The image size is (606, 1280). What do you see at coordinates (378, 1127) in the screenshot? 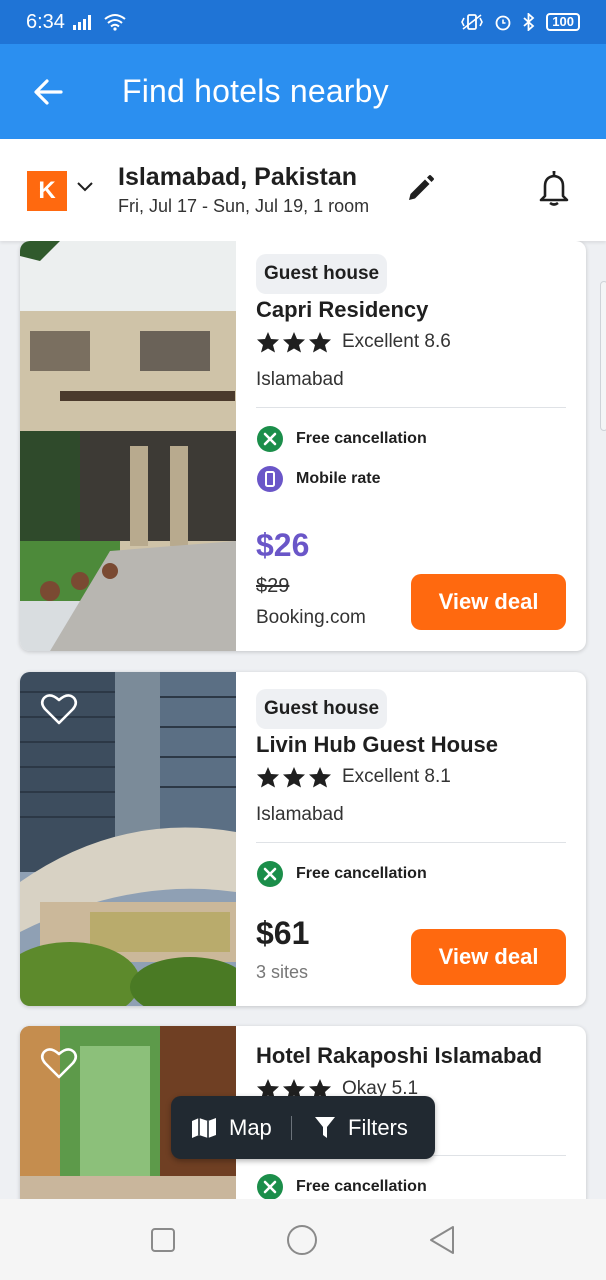
I see `filters-label: Filters` at bounding box center [378, 1127].